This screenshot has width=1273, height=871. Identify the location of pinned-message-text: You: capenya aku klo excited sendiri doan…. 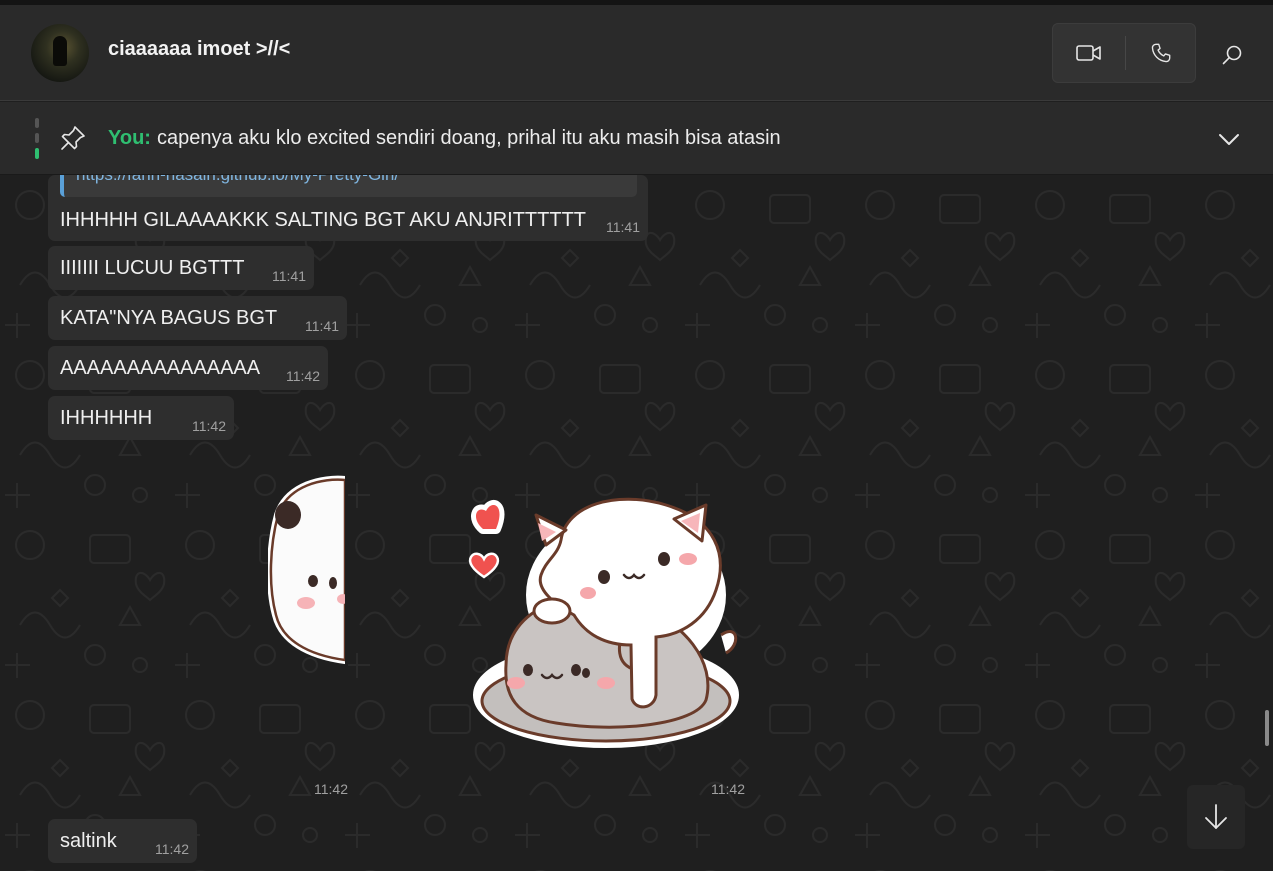
(444, 138).